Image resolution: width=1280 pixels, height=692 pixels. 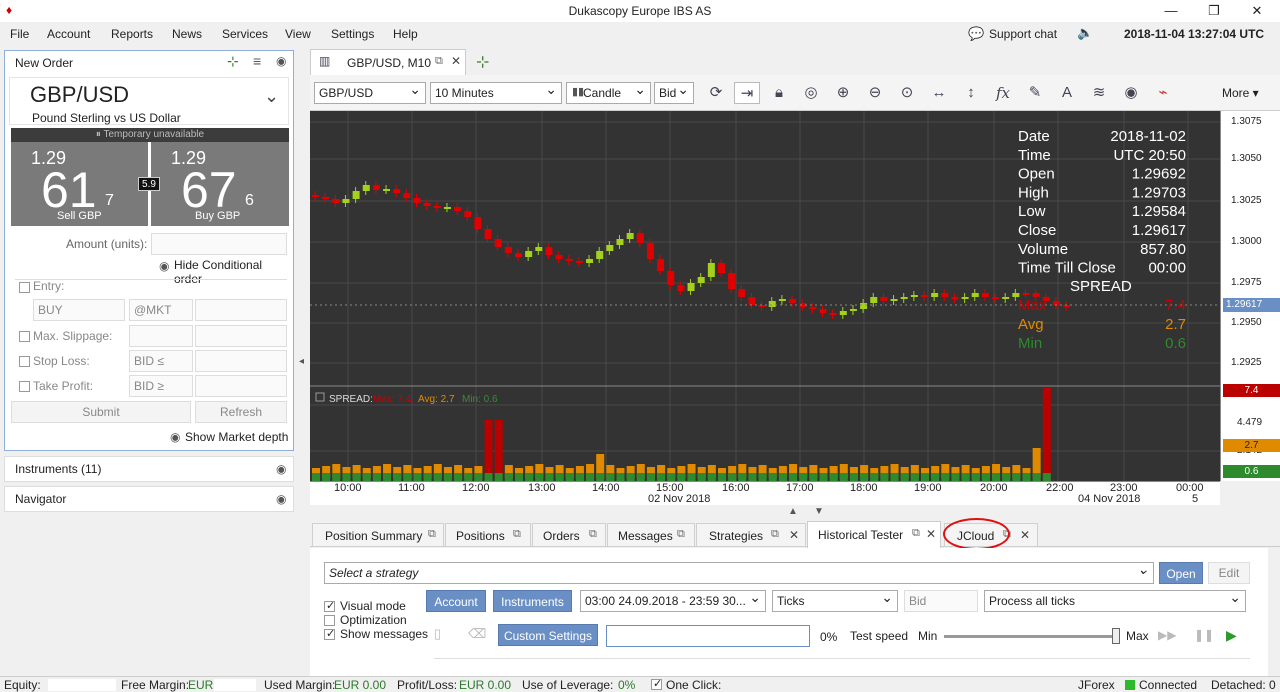 What do you see at coordinates (24, 336) in the screenshot?
I see `slippage-checkbox` at bounding box center [24, 336].